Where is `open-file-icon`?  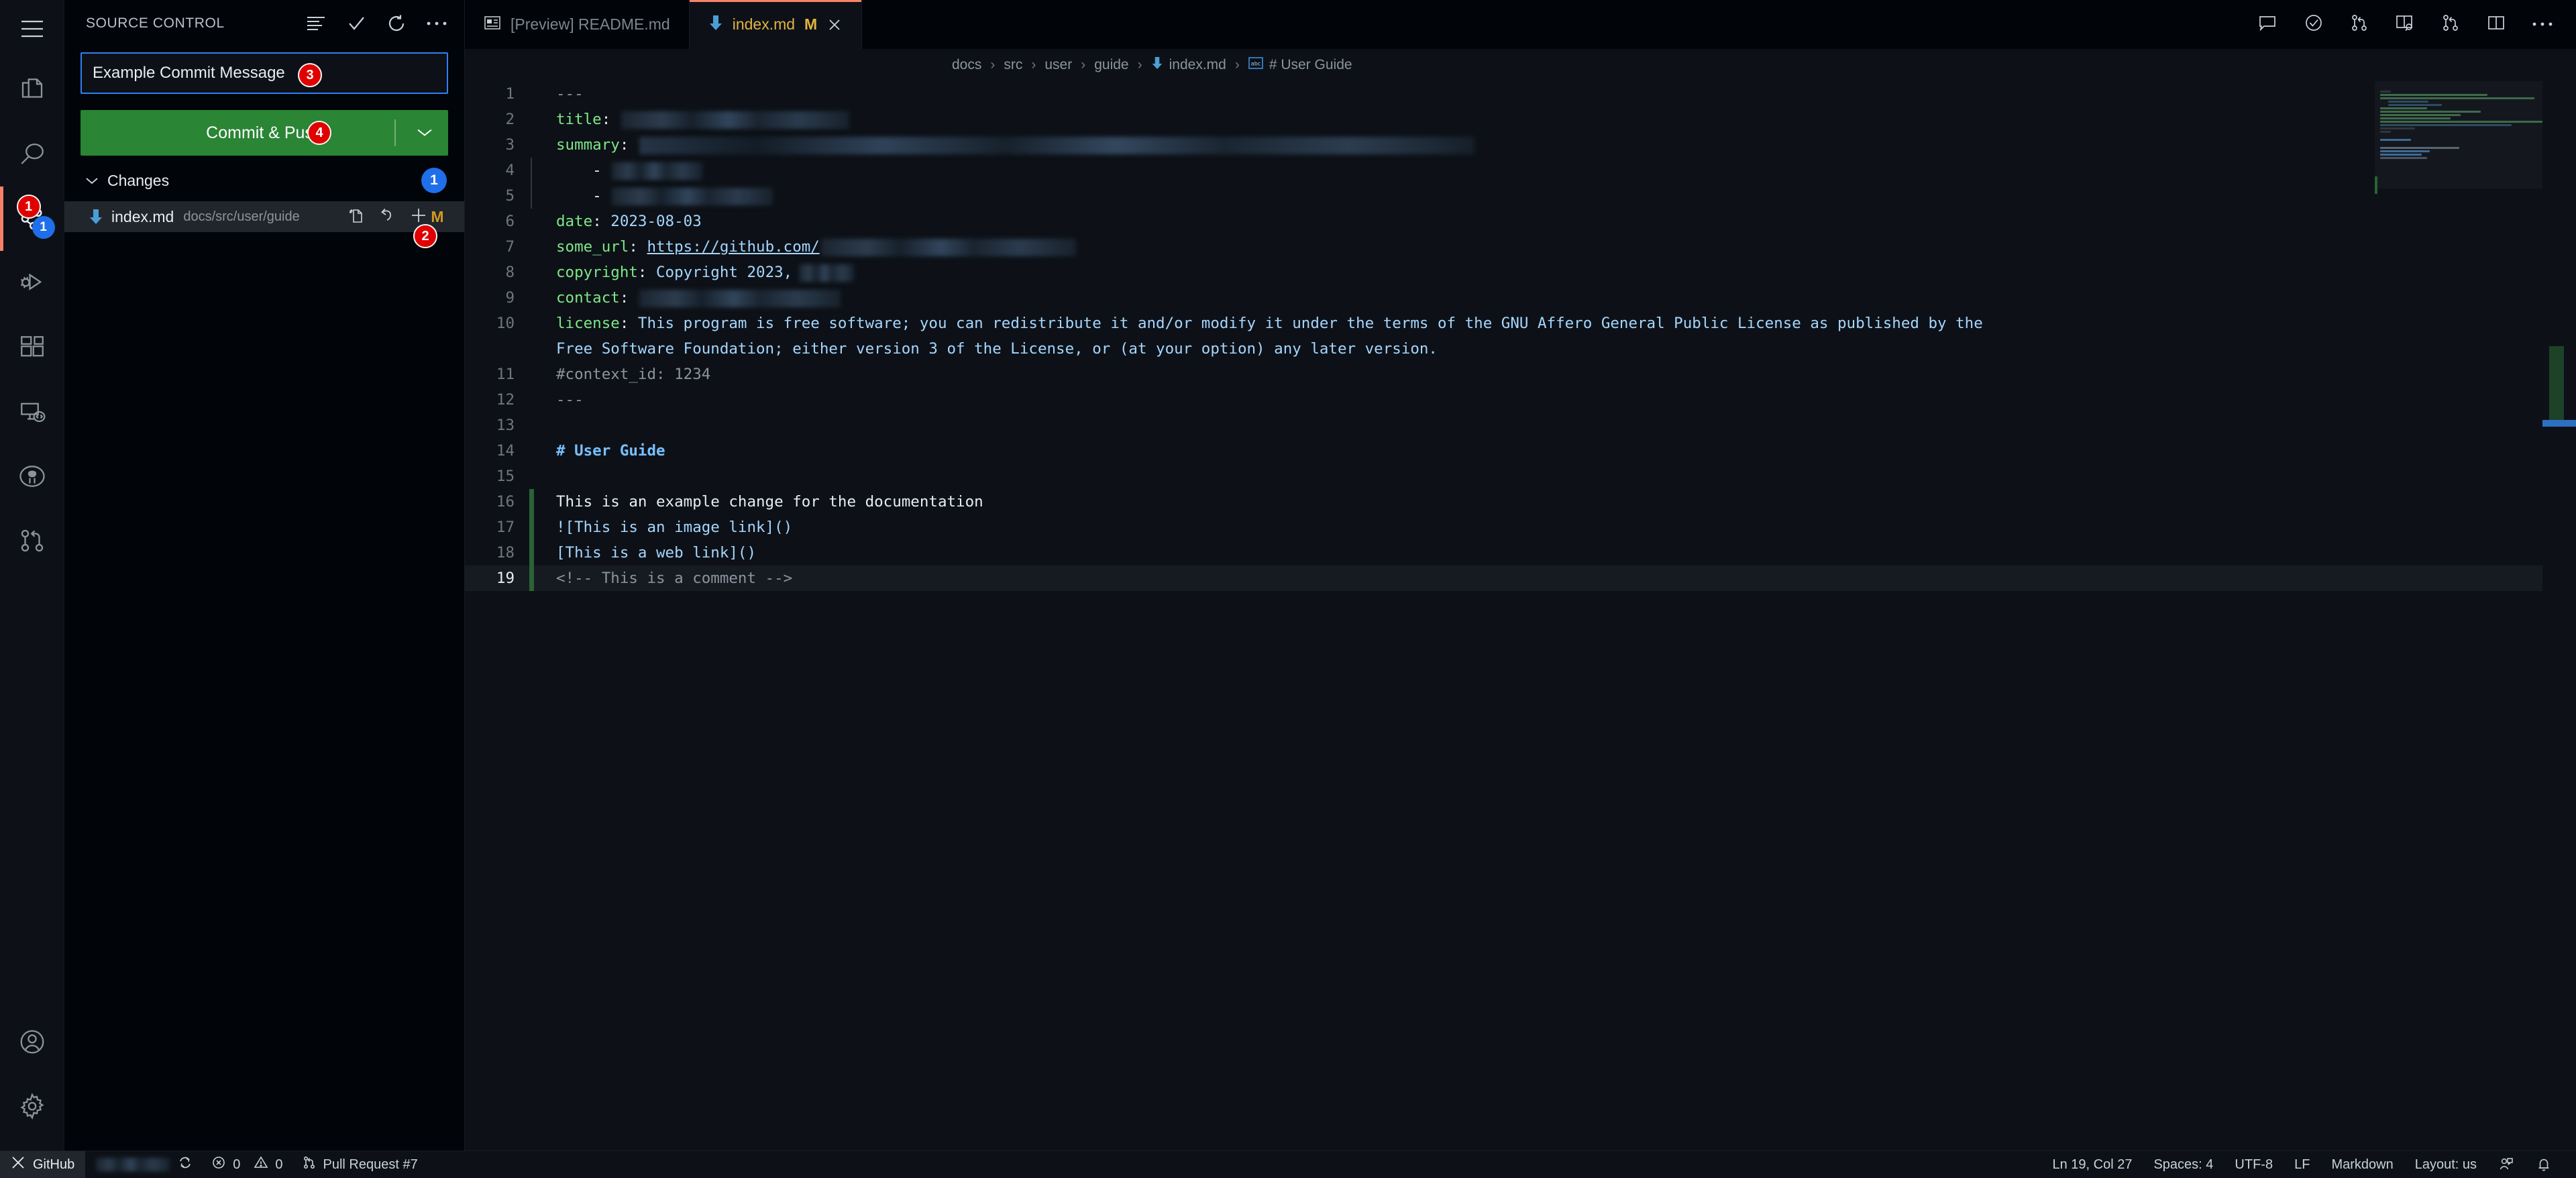
open-file-icon is located at coordinates (356, 217).